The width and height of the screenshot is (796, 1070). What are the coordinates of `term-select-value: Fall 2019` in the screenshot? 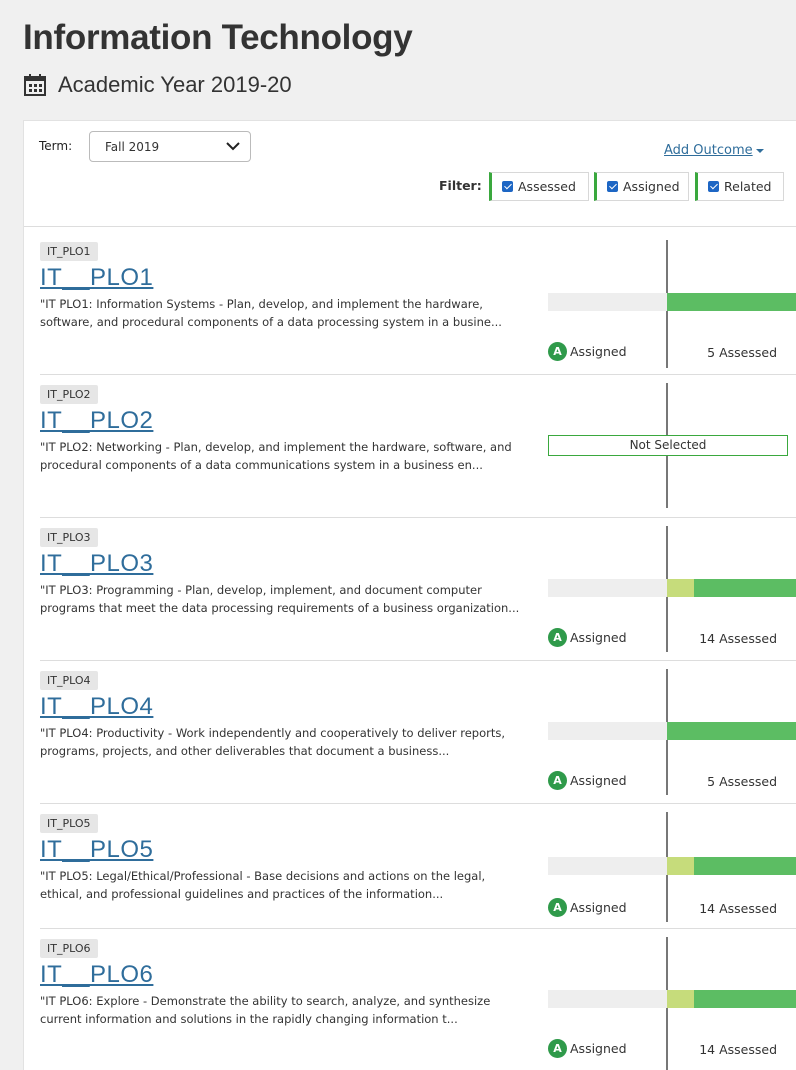 It's located at (132, 146).